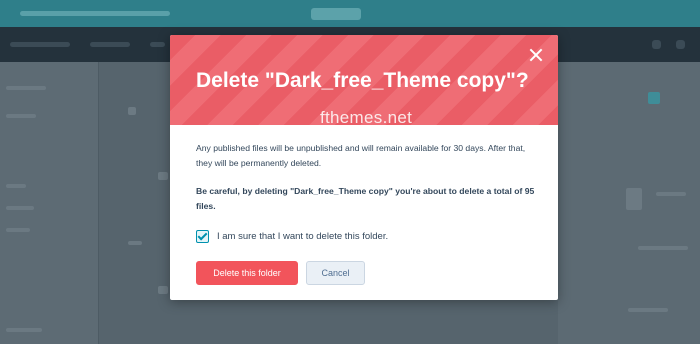  I want to click on background-checkbox, so click(132, 111).